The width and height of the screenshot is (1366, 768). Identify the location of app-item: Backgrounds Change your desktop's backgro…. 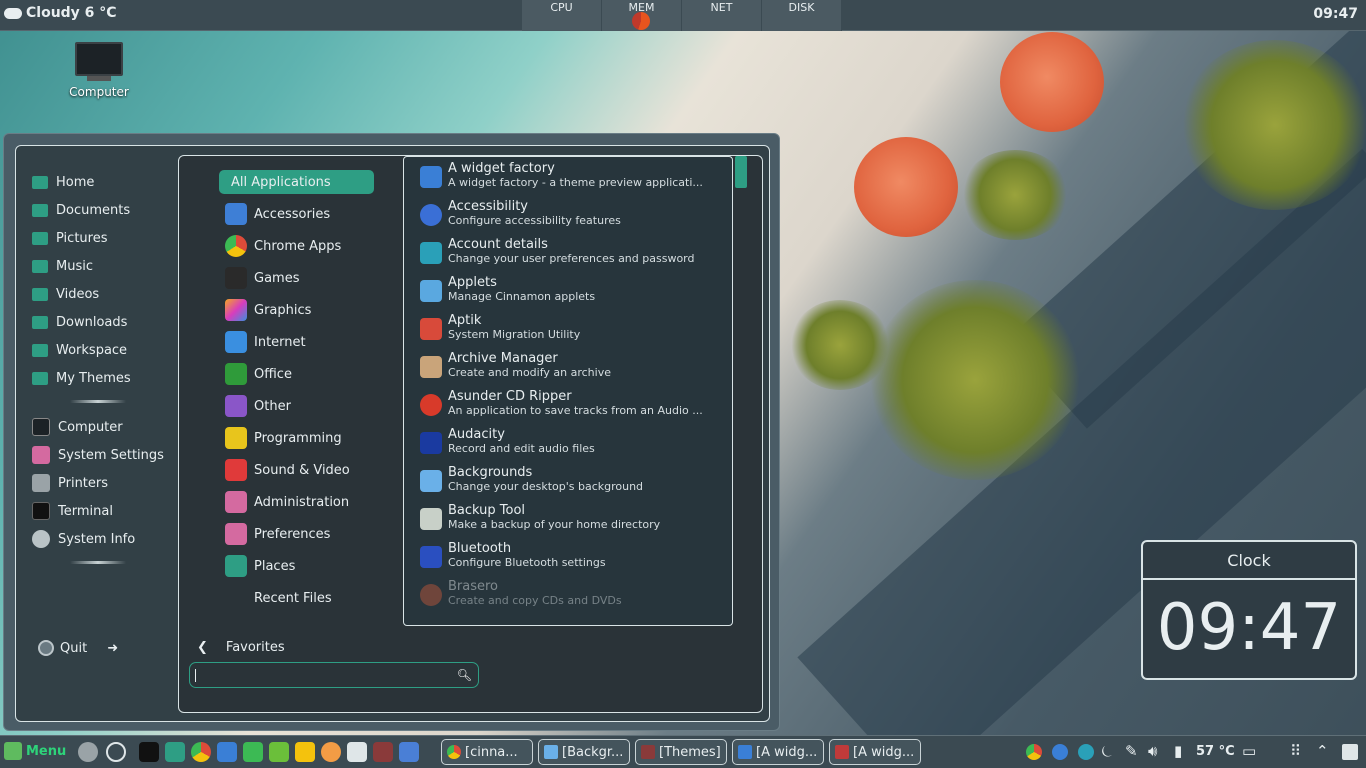
(568, 480).